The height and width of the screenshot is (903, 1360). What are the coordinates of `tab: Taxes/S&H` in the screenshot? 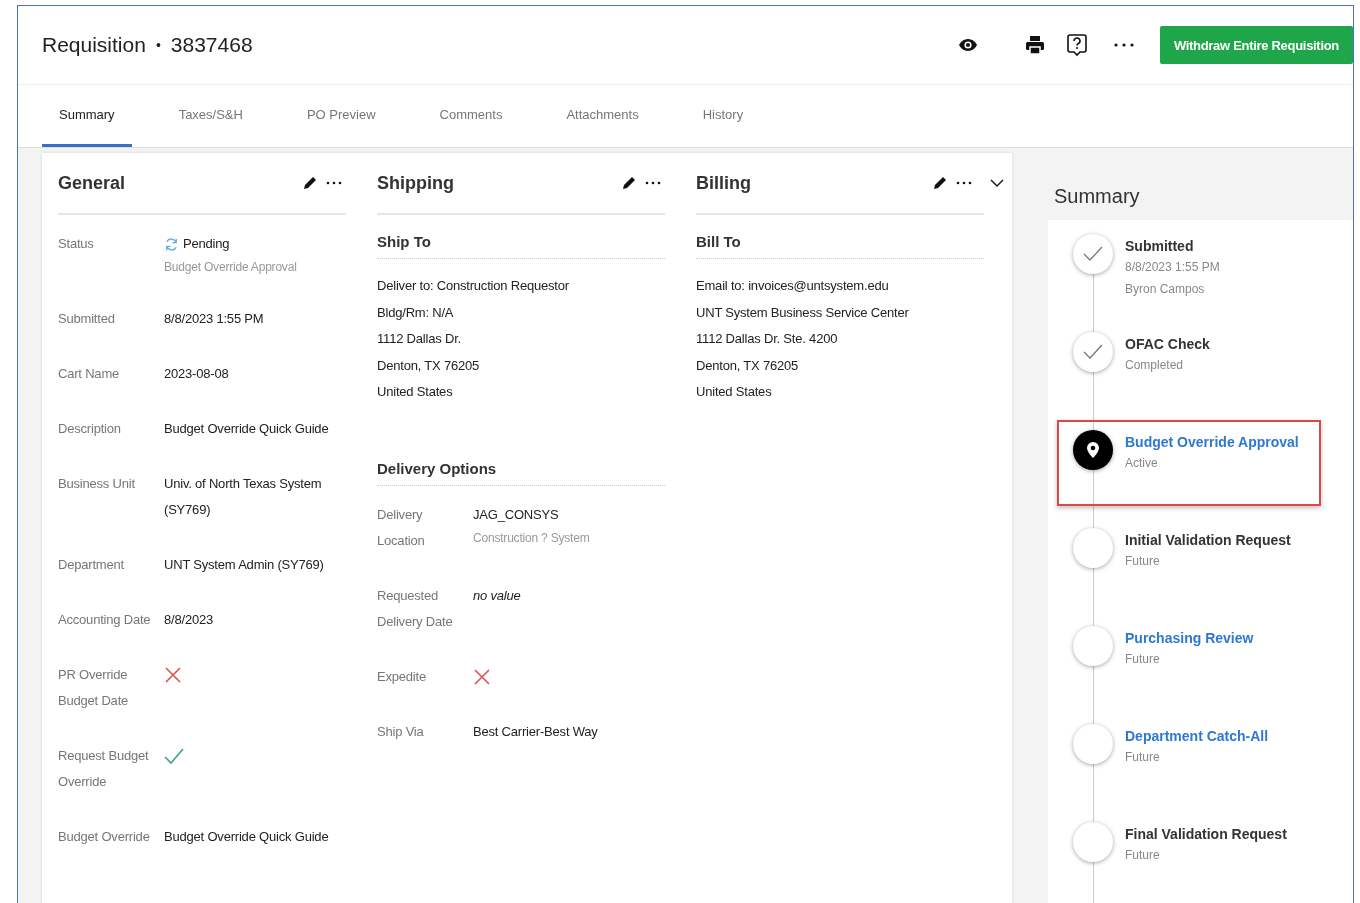 It's located at (210, 116).